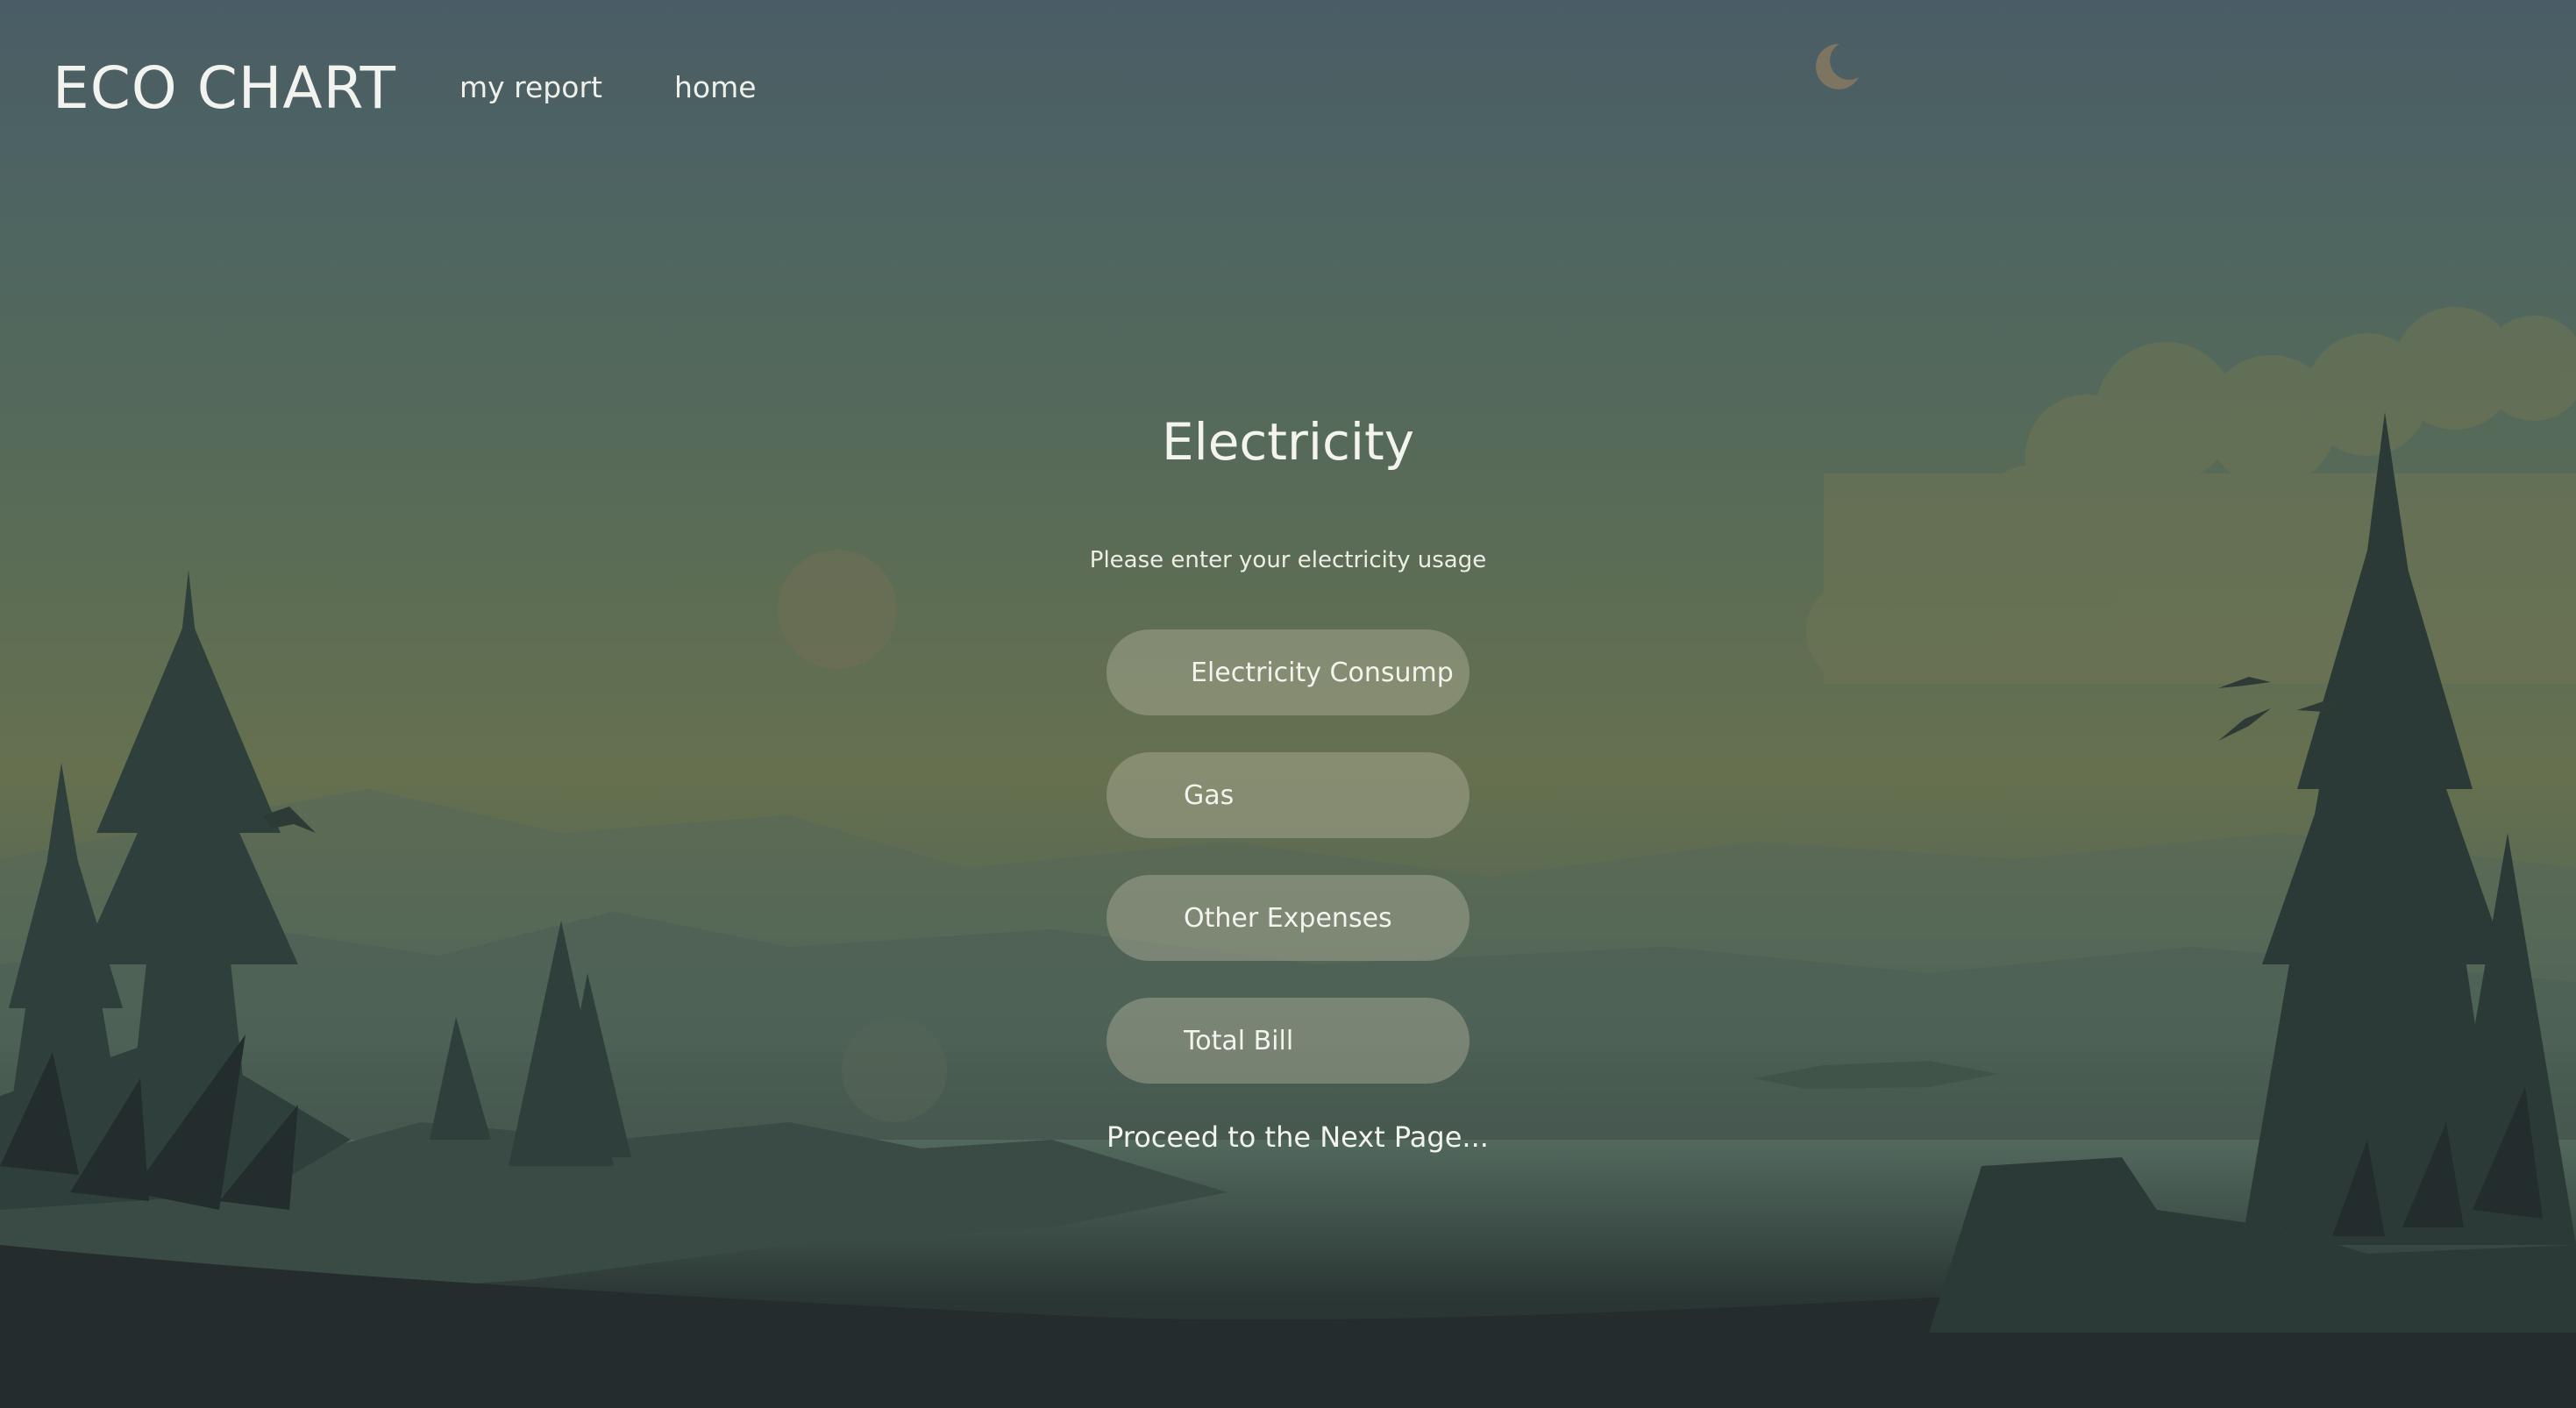 Image resolution: width=2576 pixels, height=1408 pixels. Describe the element at coordinates (224, 88) in the screenshot. I see `site-logo: ECO CHART` at that location.